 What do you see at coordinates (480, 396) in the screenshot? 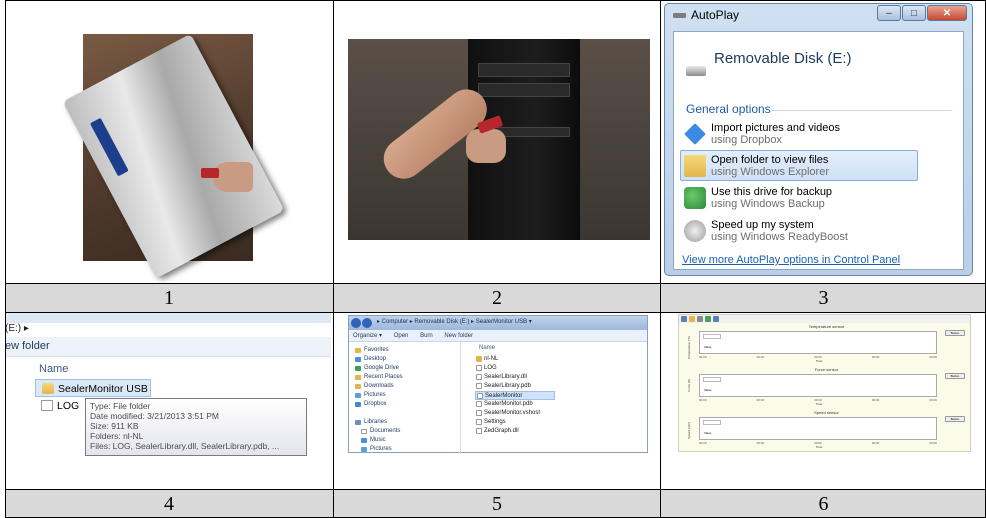
I see `app-icon` at bounding box center [480, 396].